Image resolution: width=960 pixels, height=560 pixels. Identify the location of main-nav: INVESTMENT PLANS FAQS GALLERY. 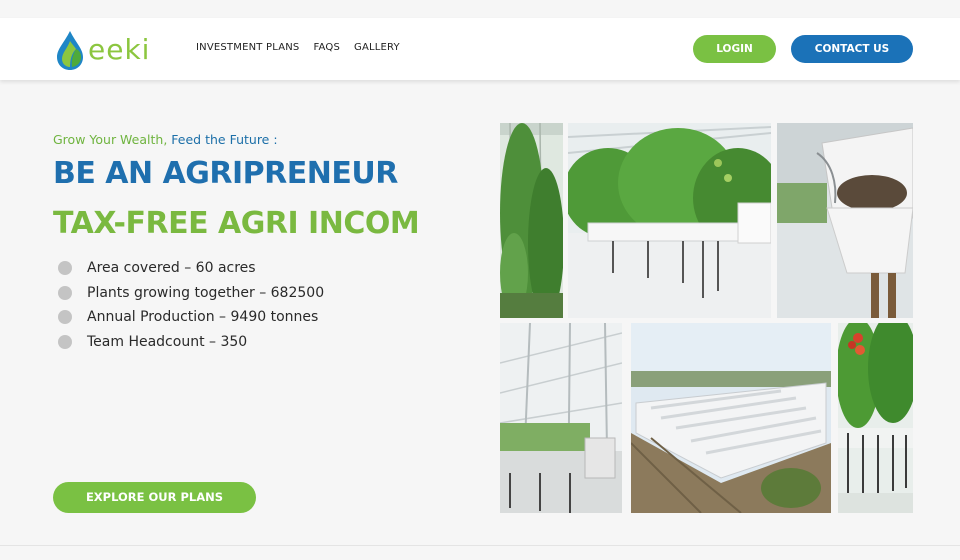
(298, 47).